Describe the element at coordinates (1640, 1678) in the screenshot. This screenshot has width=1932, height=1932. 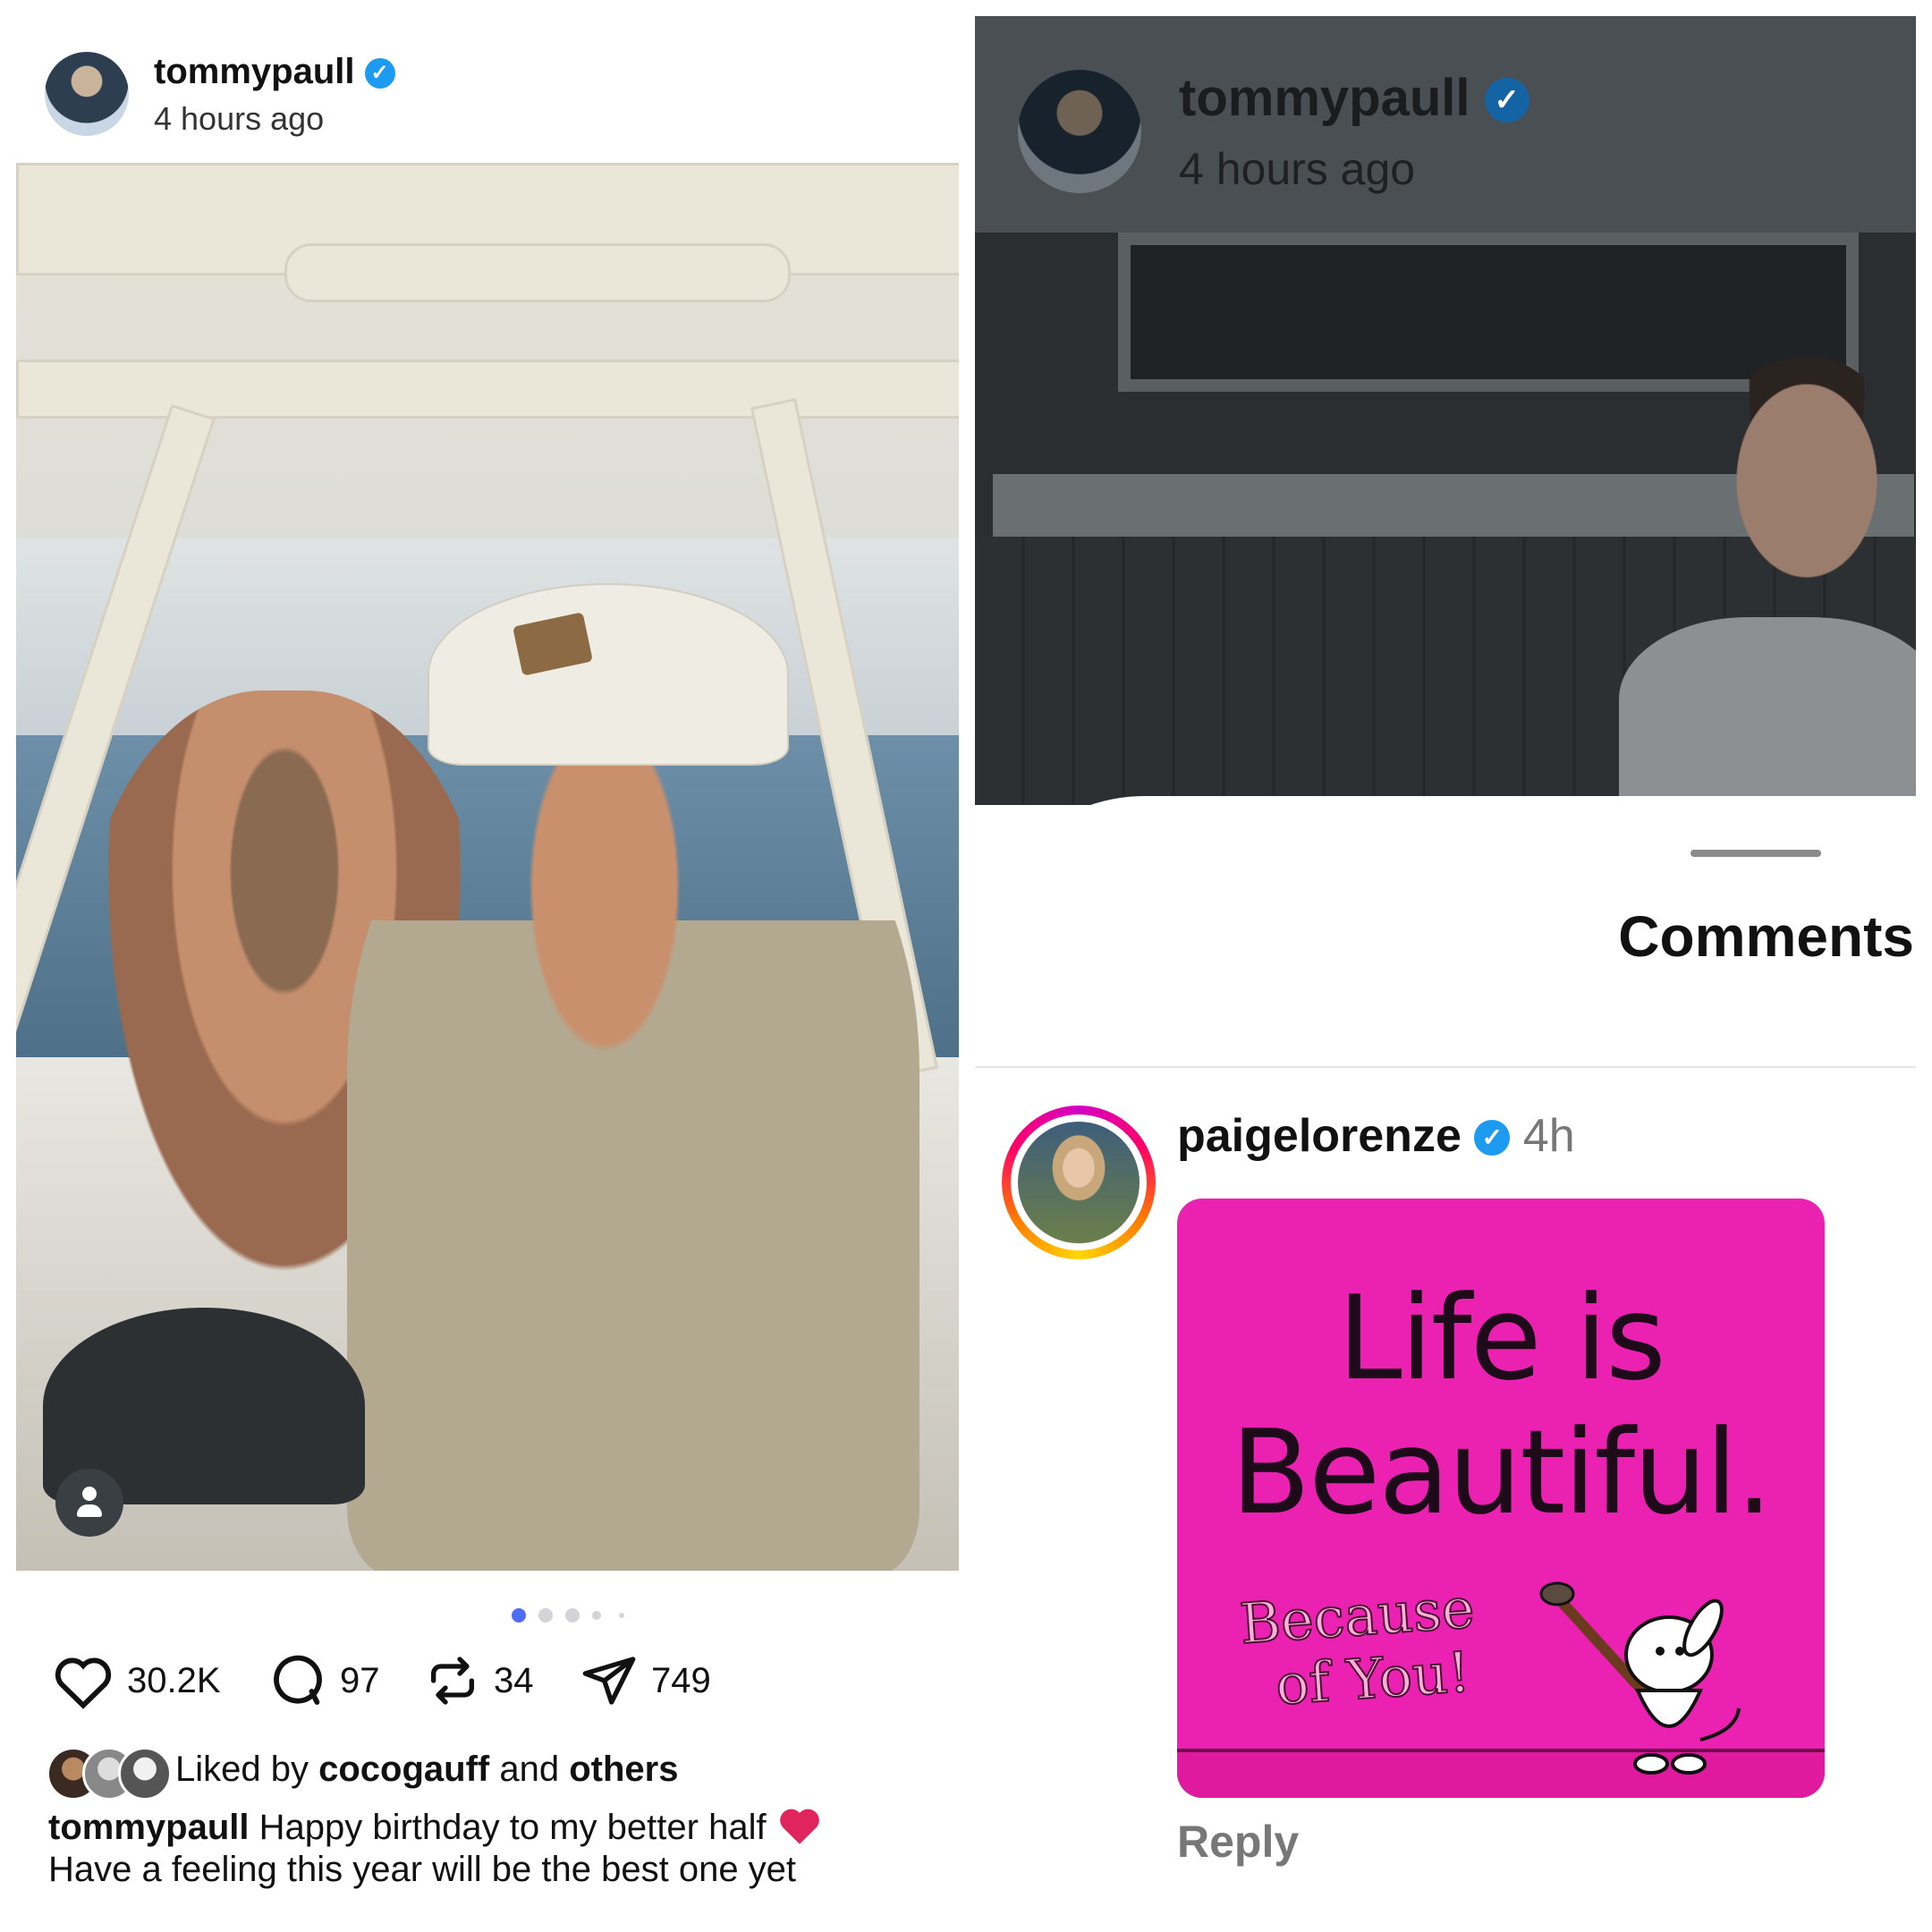
I see `gif-dog-painter-icon` at that location.